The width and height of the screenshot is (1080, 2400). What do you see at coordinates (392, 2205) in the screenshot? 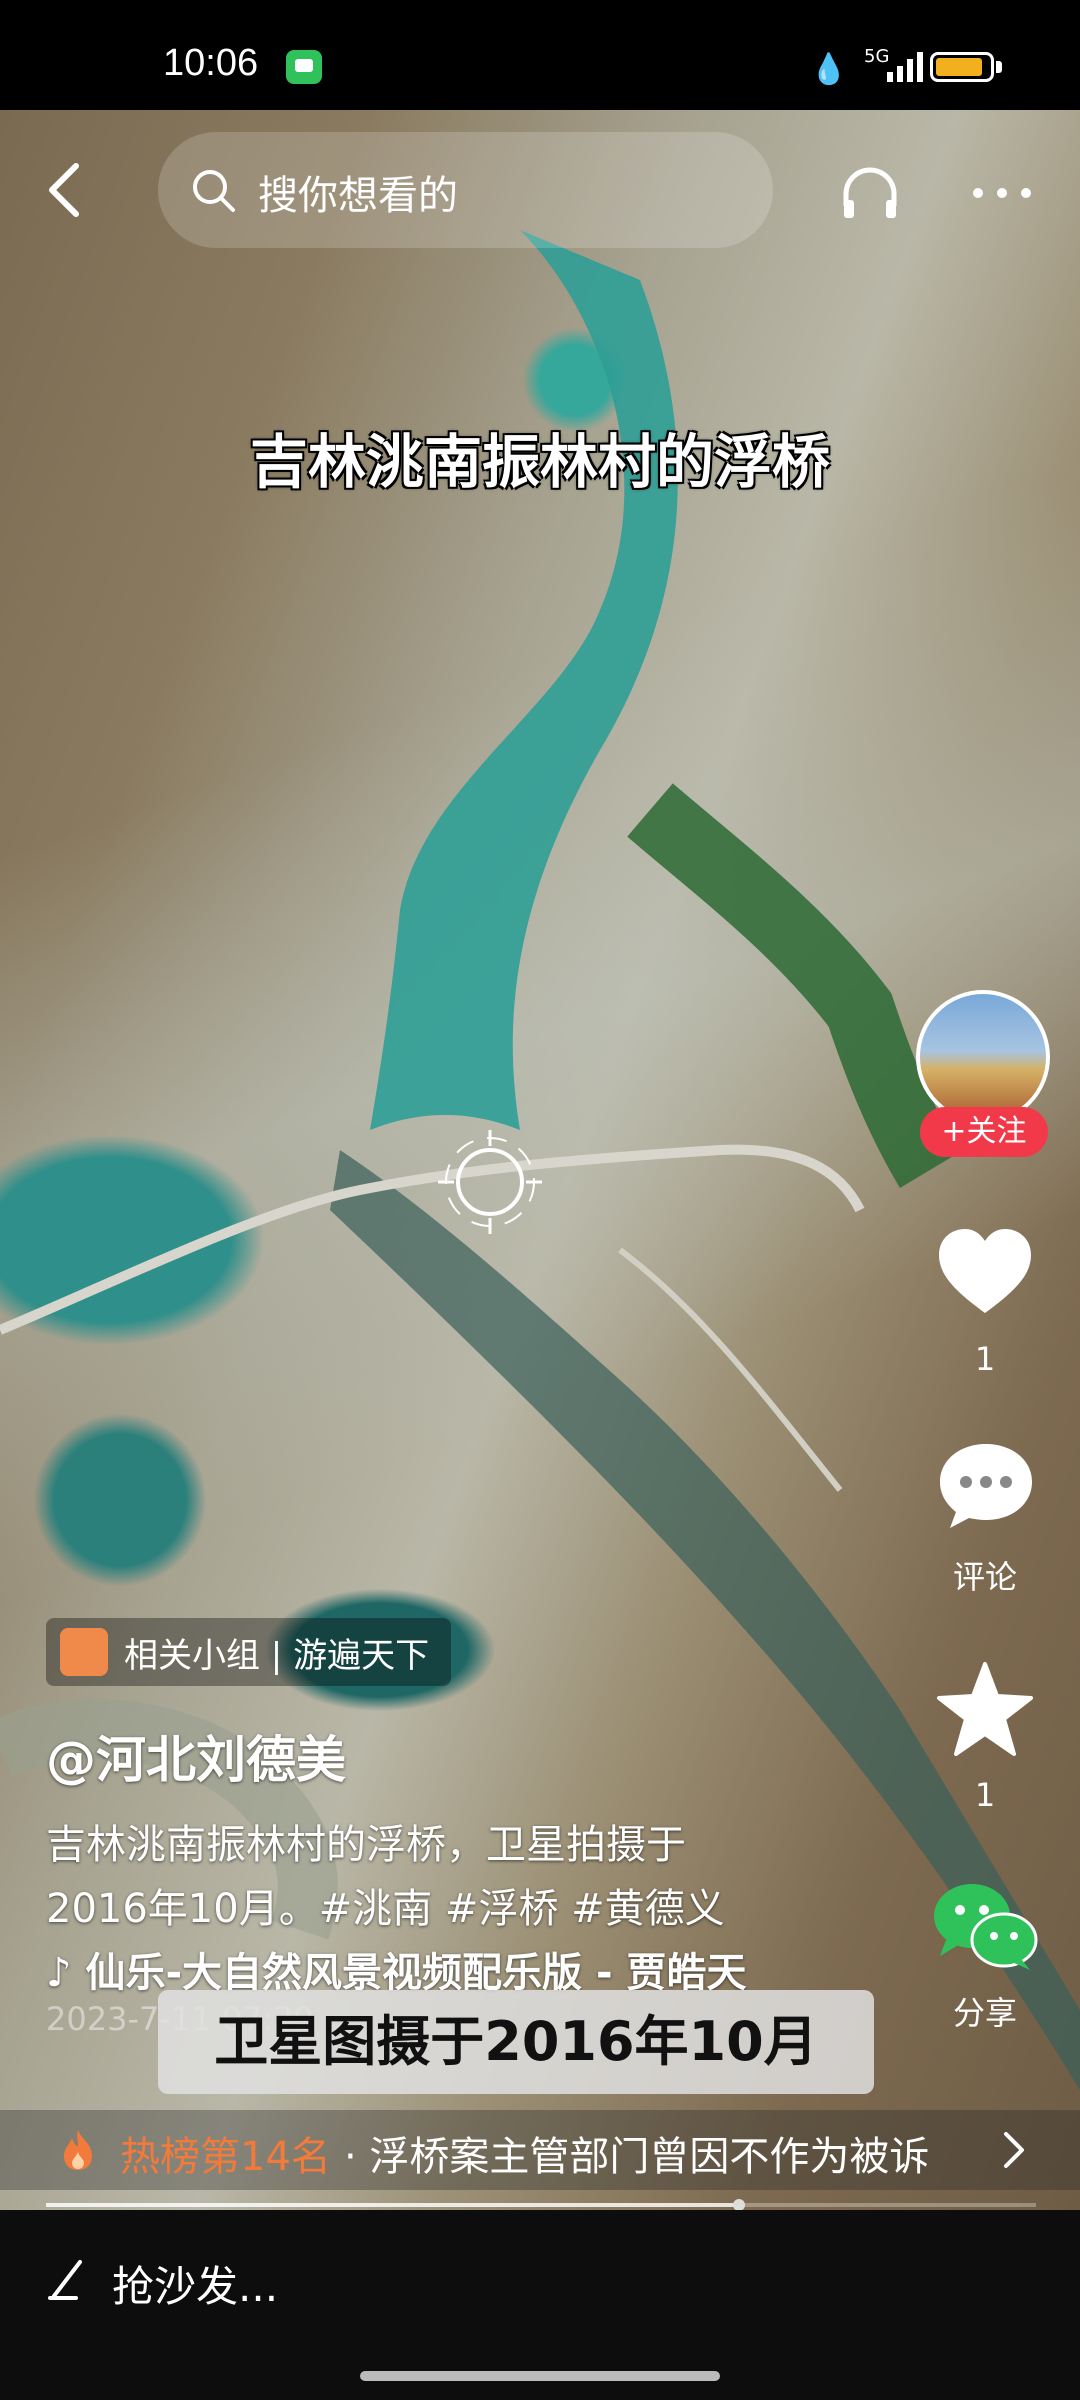
I see `video-progress-fill` at bounding box center [392, 2205].